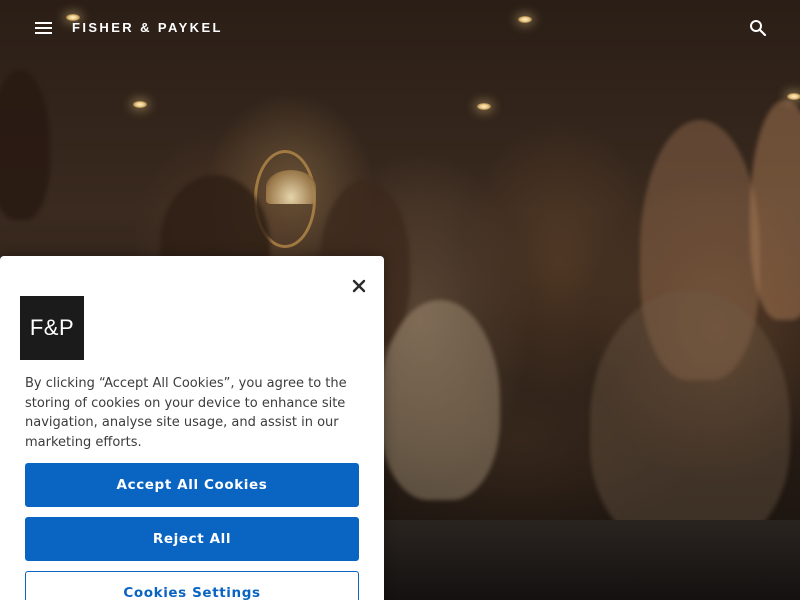 The image size is (800, 600). I want to click on kitchen-counter, so click(590, 560).